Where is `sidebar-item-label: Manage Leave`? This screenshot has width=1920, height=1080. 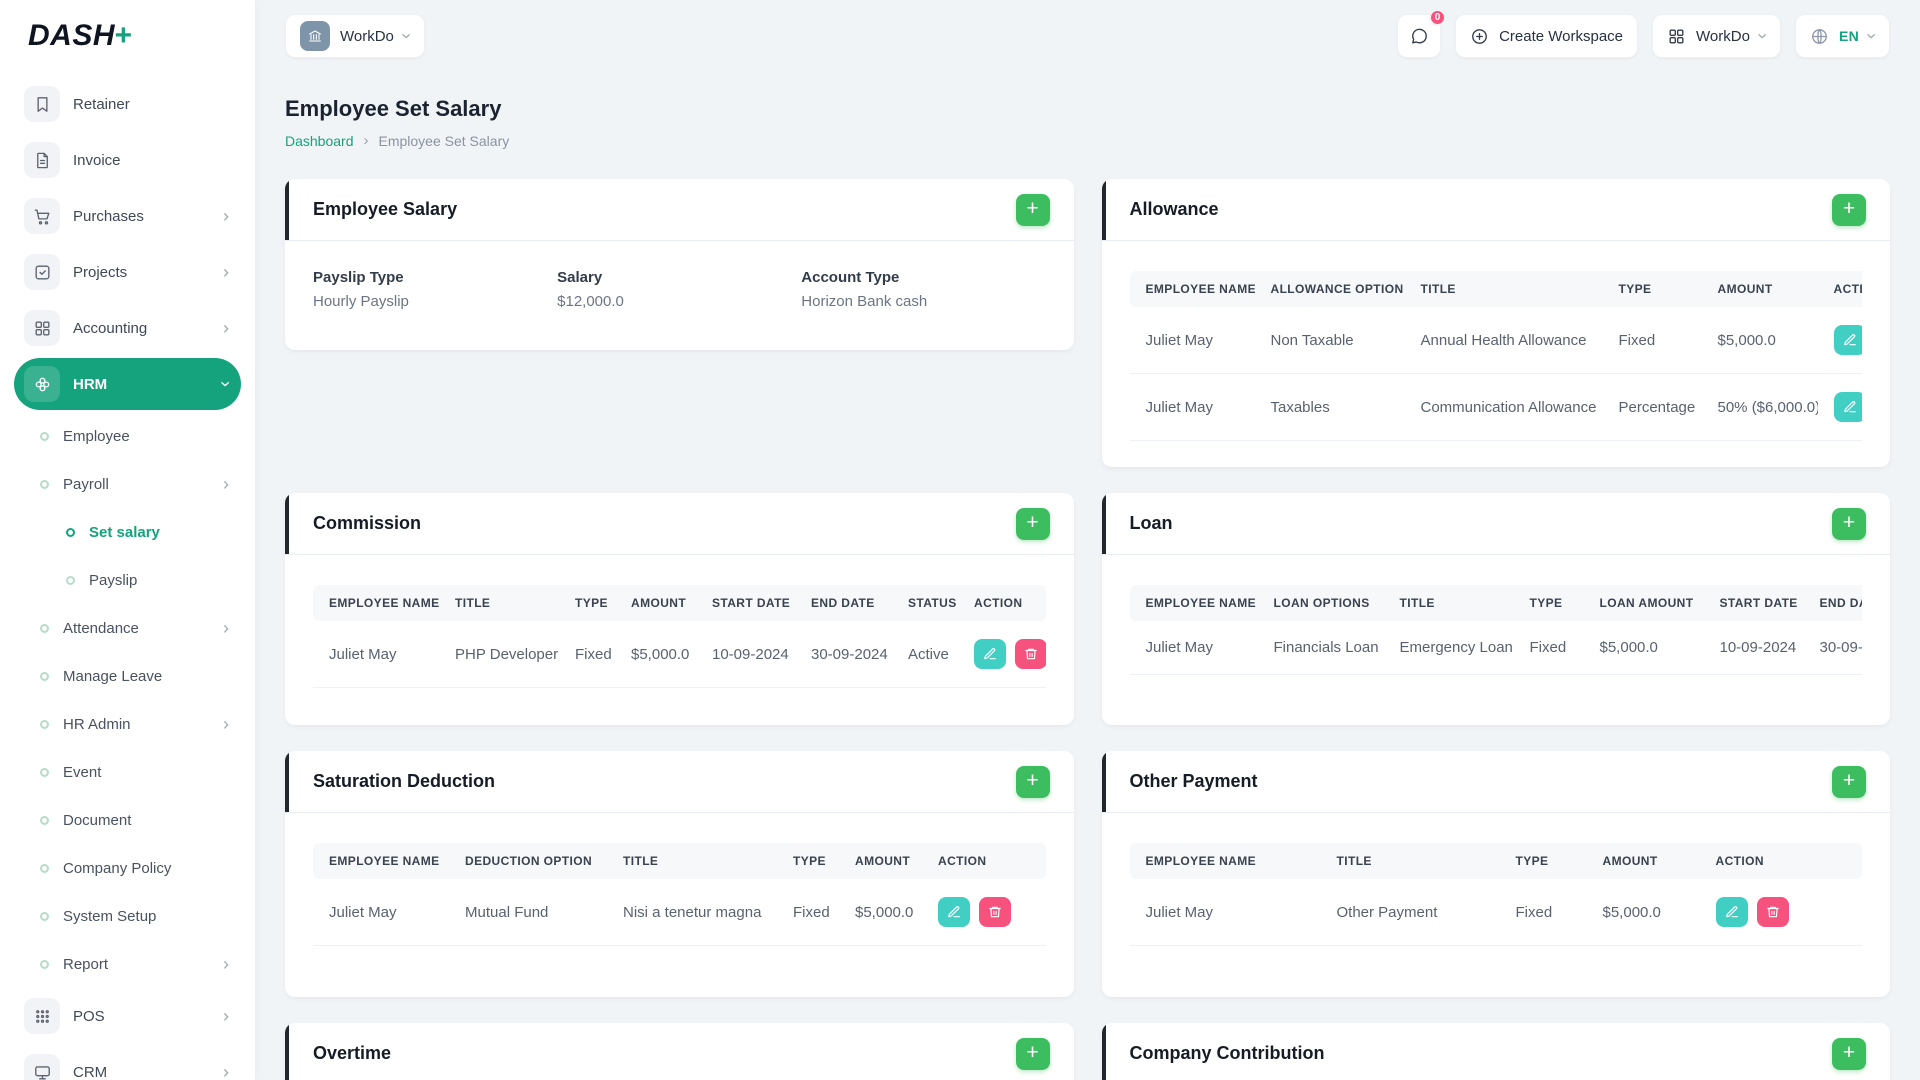
sidebar-item-label: Manage Leave is located at coordinates (113, 676).